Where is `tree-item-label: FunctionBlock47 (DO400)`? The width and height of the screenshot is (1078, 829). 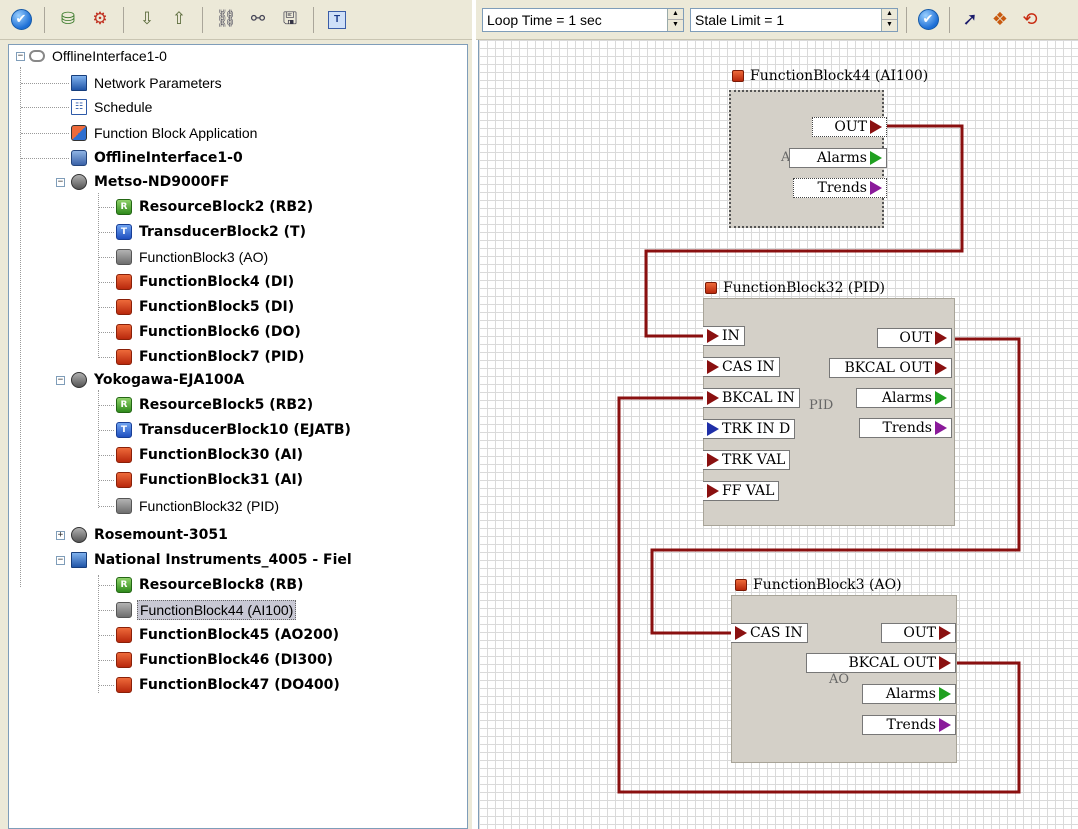
tree-item-label: FunctionBlock47 (DO400) is located at coordinates (239, 685).